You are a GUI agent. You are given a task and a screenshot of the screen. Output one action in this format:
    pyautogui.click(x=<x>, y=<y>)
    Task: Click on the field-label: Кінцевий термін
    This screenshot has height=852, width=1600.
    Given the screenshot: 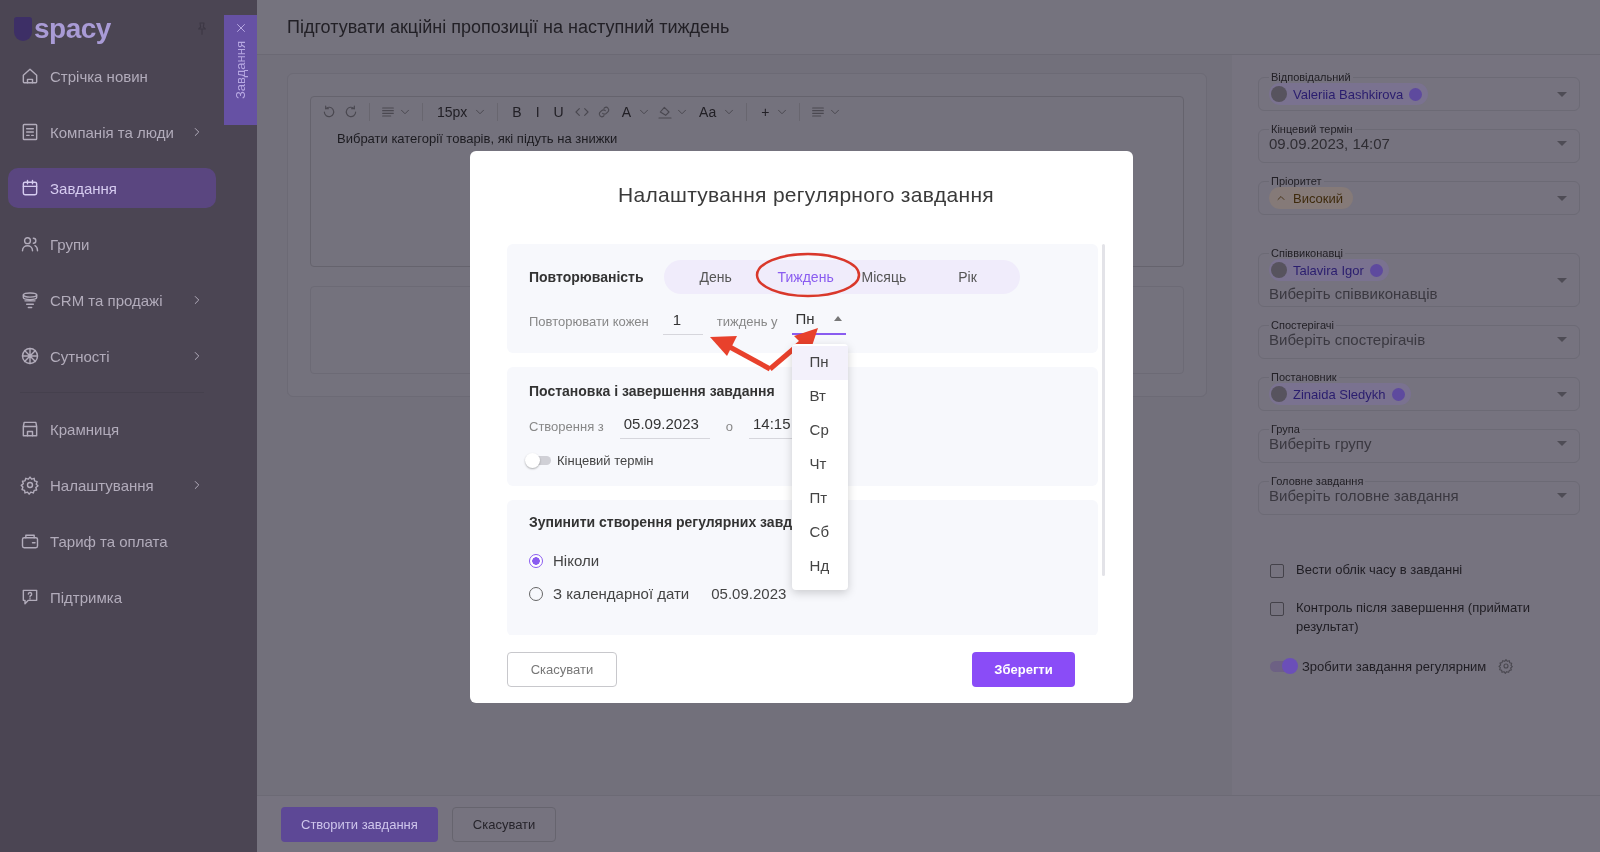 What is the action you would take?
    pyautogui.click(x=1312, y=129)
    